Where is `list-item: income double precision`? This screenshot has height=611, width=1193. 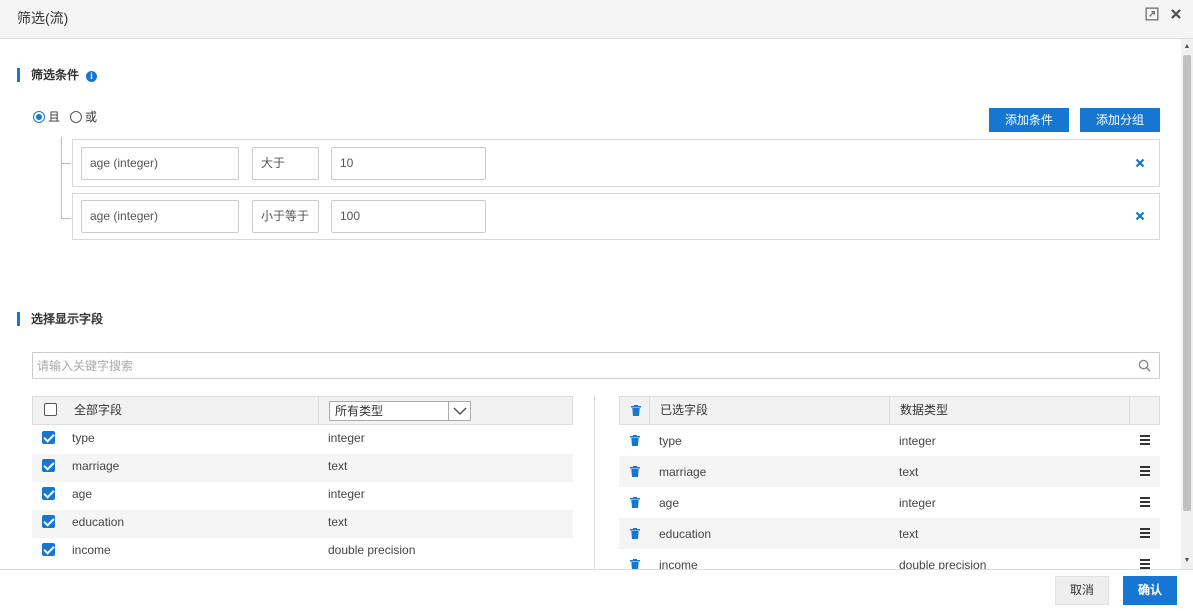 list-item: income double precision is located at coordinates (302, 552).